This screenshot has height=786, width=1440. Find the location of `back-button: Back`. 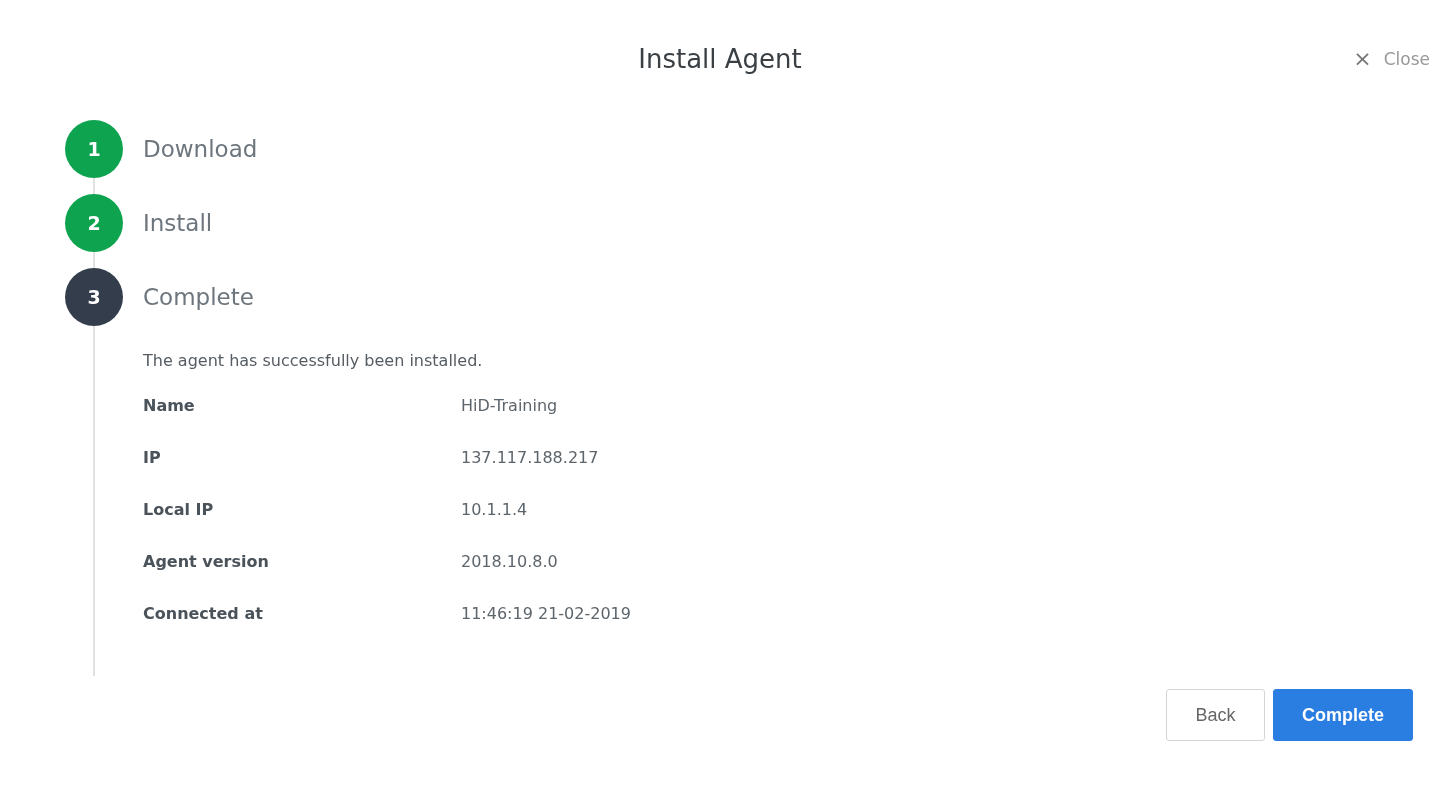

back-button: Back is located at coordinates (1215, 715).